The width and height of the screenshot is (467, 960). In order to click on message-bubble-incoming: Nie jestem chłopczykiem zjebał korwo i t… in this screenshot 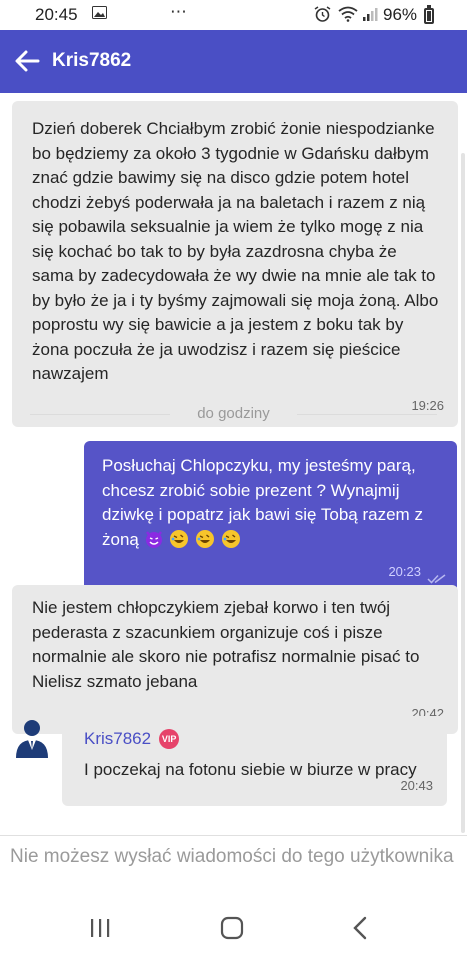, I will do `click(235, 659)`.